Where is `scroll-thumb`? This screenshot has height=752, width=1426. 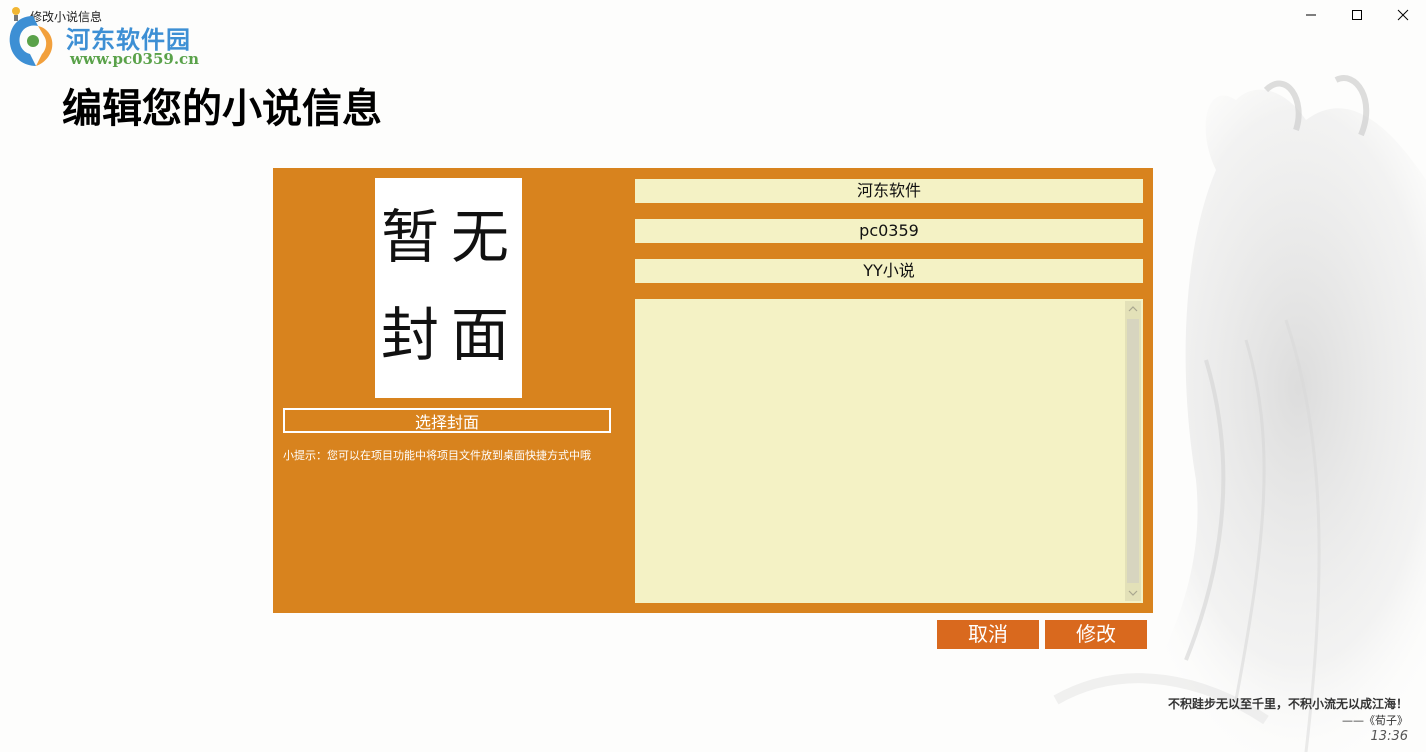
scroll-thumb is located at coordinates (1133, 451).